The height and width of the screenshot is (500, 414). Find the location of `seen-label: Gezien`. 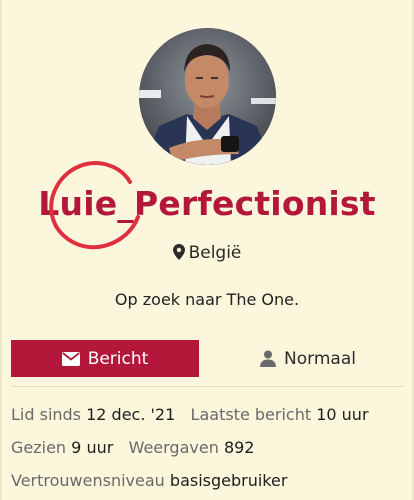

seen-label: Gezien is located at coordinates (39, 447).